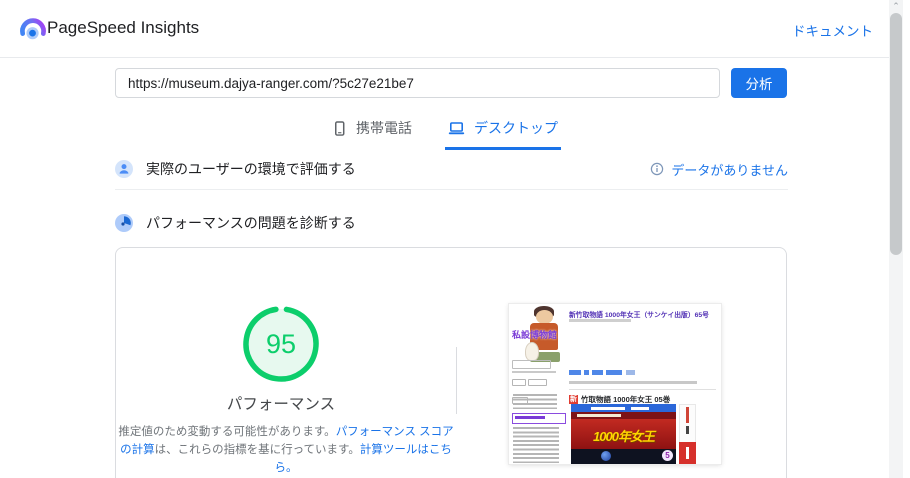  Describe the element at coordinates (667, 455) in the screenshot. I see `cover-volume-badge: 5` at that location.